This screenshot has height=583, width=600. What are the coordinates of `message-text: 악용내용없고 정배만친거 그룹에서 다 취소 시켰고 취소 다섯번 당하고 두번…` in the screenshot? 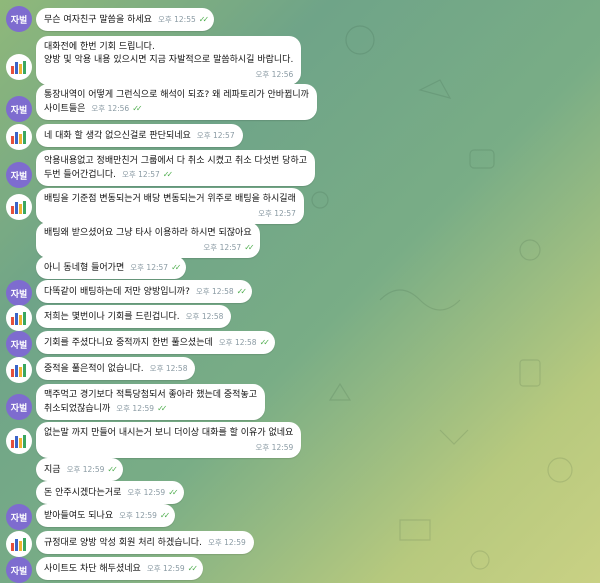 It's located at (176, 168).